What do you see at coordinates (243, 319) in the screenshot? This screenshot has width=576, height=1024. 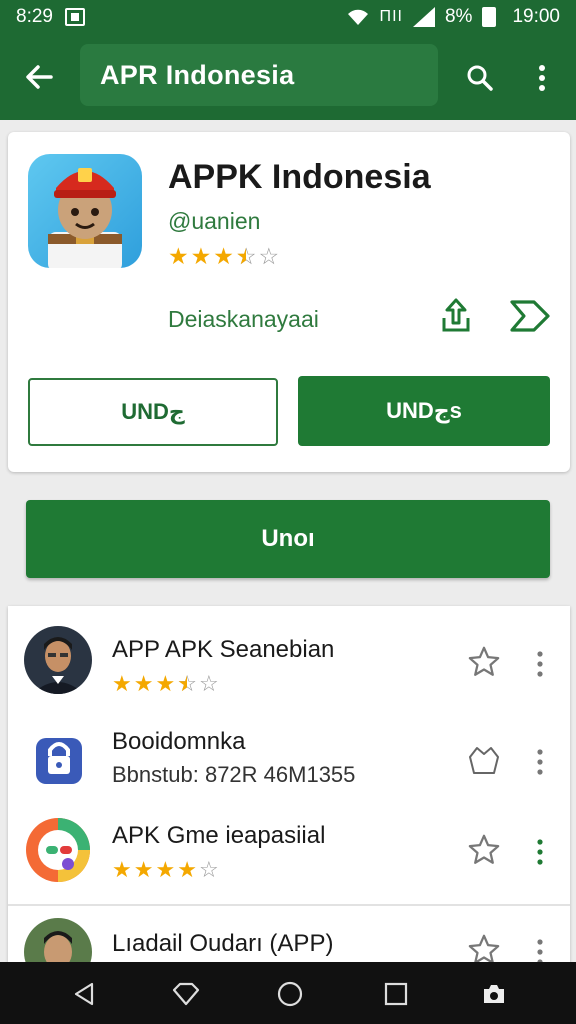 I see `description-link: Deiaskanayaai` at bounding box center [243, 319].